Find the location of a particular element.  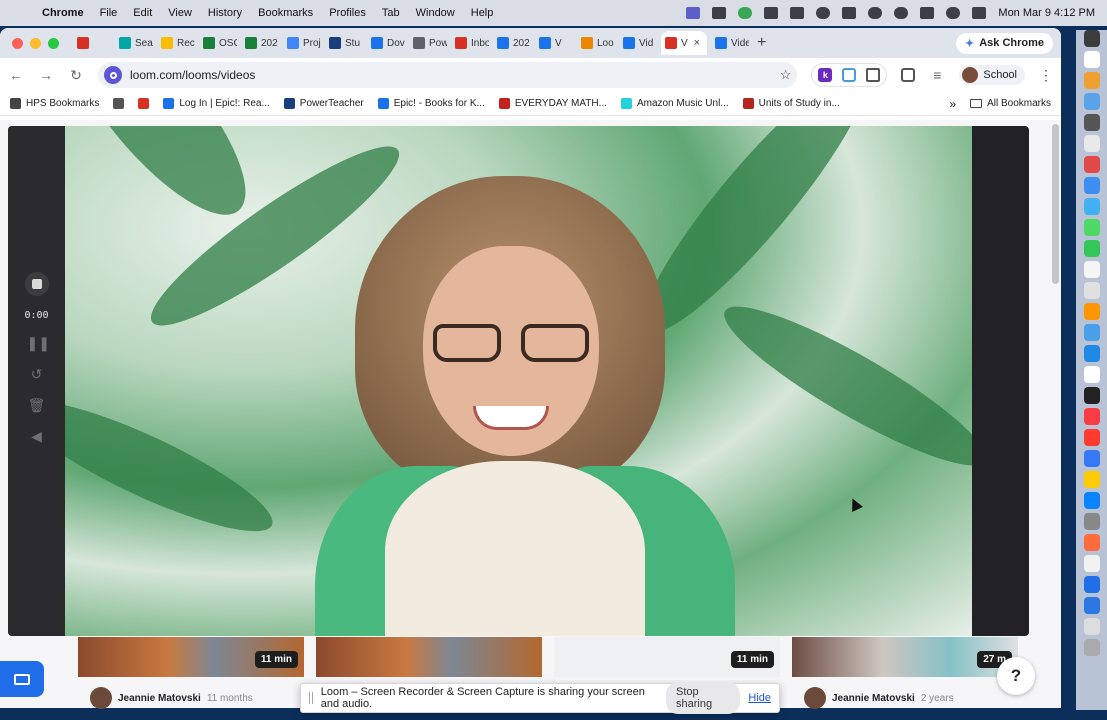

page-scrollbar is located at coordinates (1055, 204).